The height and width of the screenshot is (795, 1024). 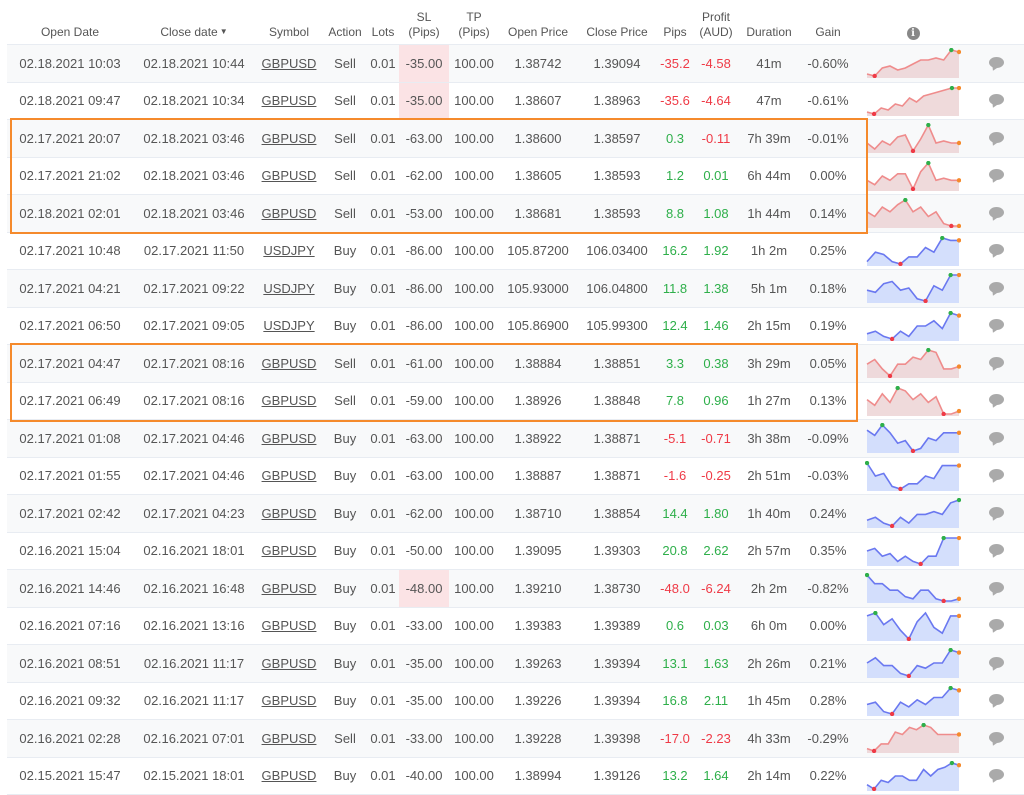 I want to click on sparkline-area, so click(x=913, y=439).